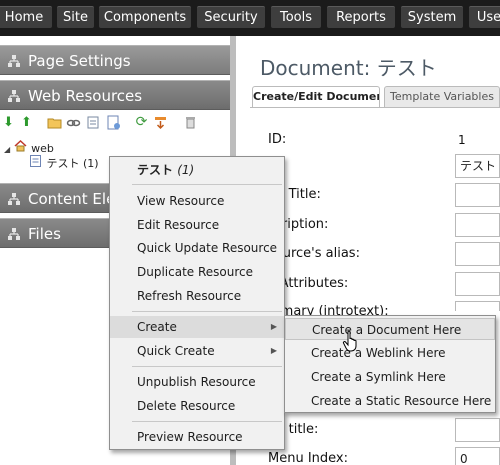 The width and height of the screenshot is (500, 465). Describe the element at coordinates (296, 17) in the screenshot. I see `topnav-tools: Tools` at that location.